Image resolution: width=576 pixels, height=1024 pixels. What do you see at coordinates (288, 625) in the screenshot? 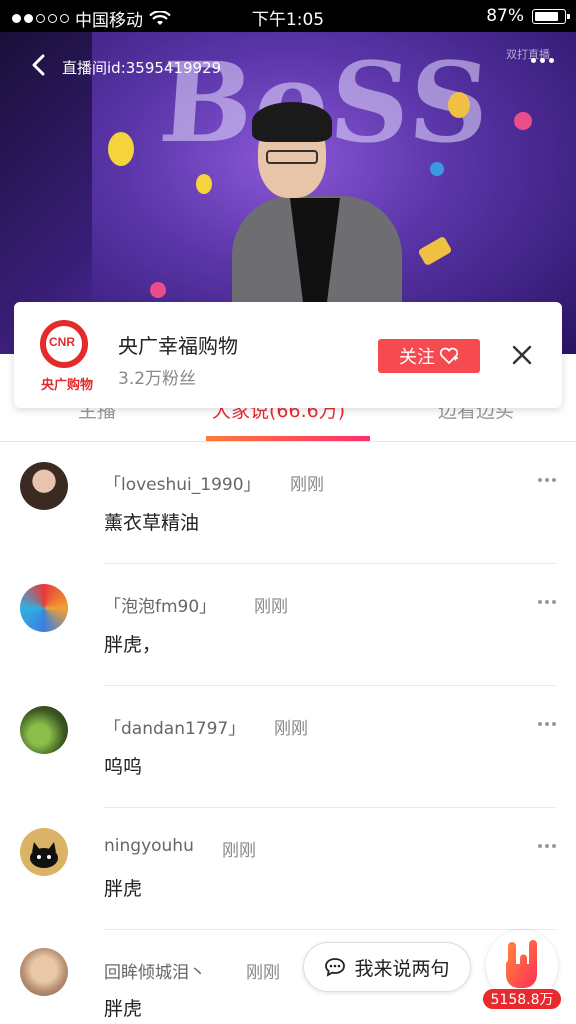
I see `comment-row: 「泡泡fm90」 刚刚 胖虎，` at bounding box center [288, 625].